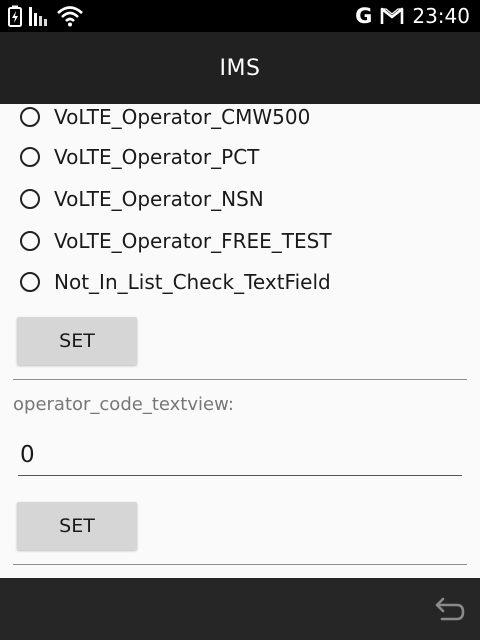 Image resolution: width=480 pixels, height=640 pixels. Describe the element at coordinates (364, 16) in the screenshot. I see `google-g-icon: G` at that location.